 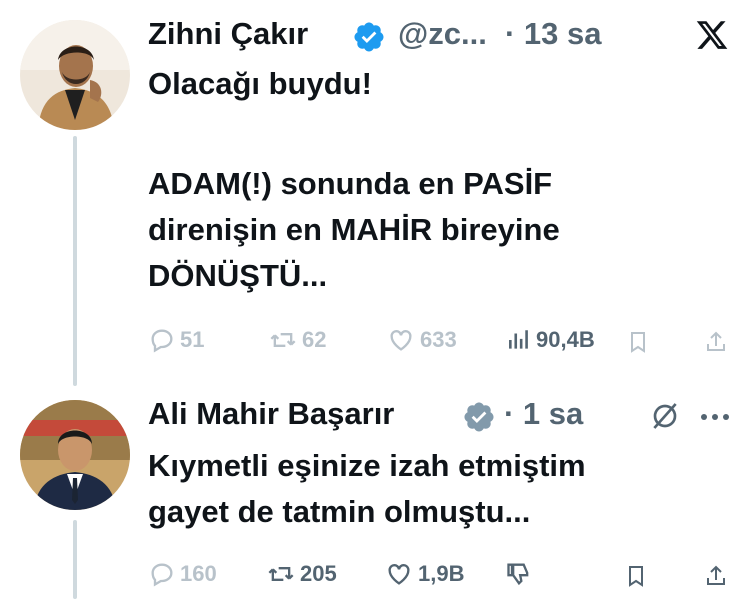 I want to click on tweet-time: · 13 sa, so click(x=553, y=34).